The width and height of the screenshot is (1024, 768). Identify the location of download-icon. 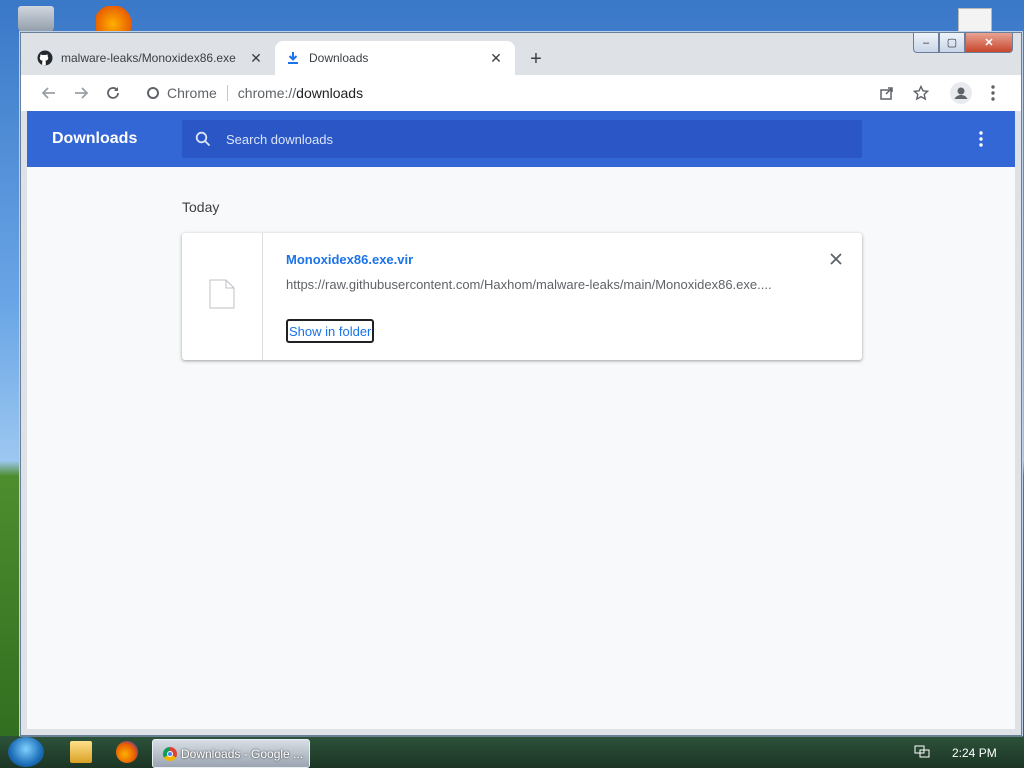
(293, 58).